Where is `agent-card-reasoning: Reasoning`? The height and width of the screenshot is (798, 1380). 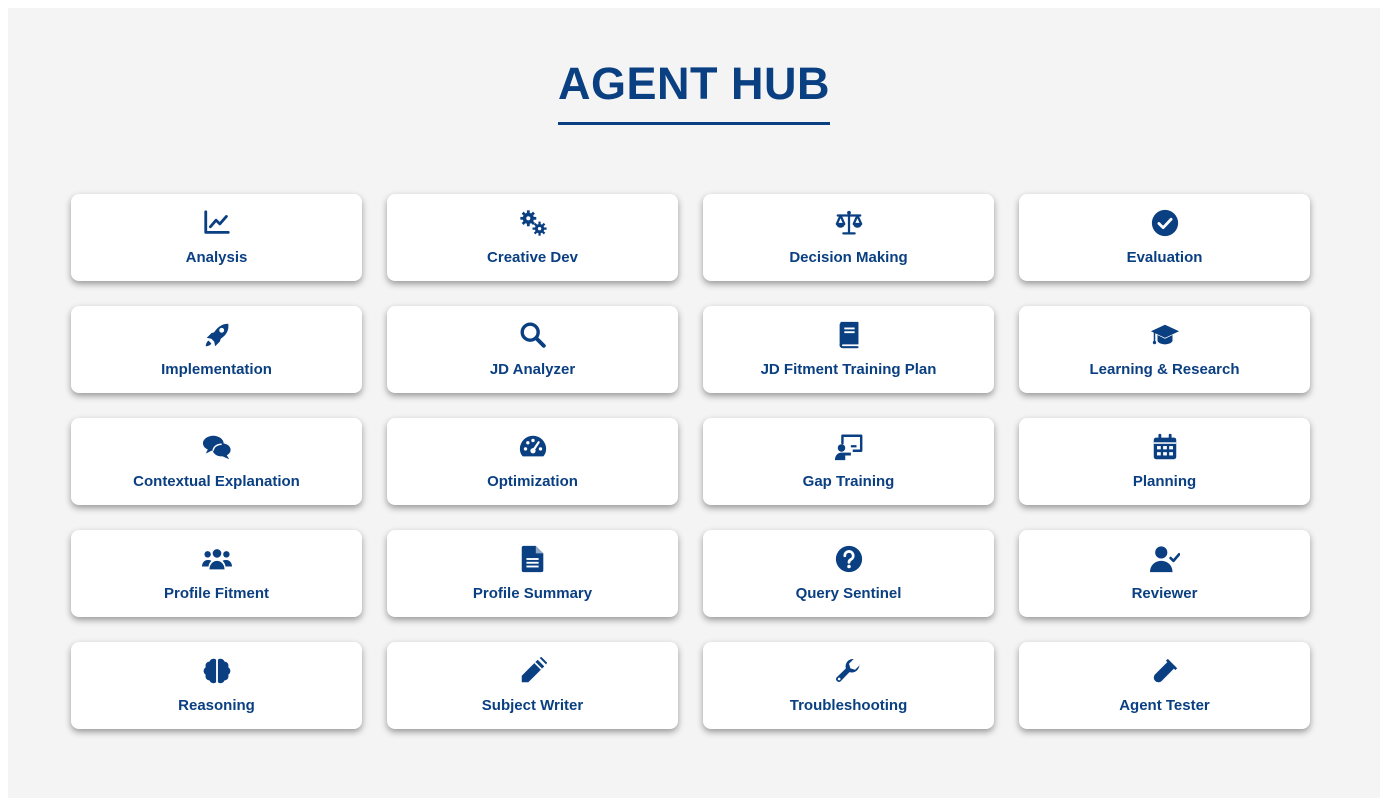
agent-card-reasoning: Reasoning is located at coordinates (216, 685).